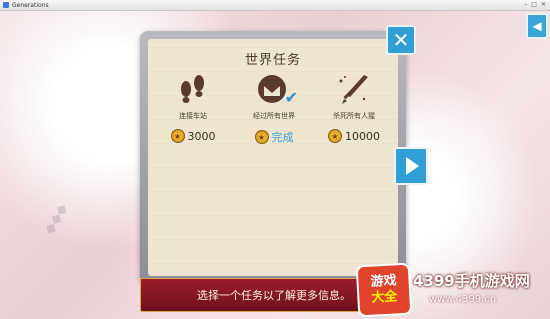  Describe the element at coordinates (291, 97) in the screenshot. I see `check-icon: ✔` at that location.